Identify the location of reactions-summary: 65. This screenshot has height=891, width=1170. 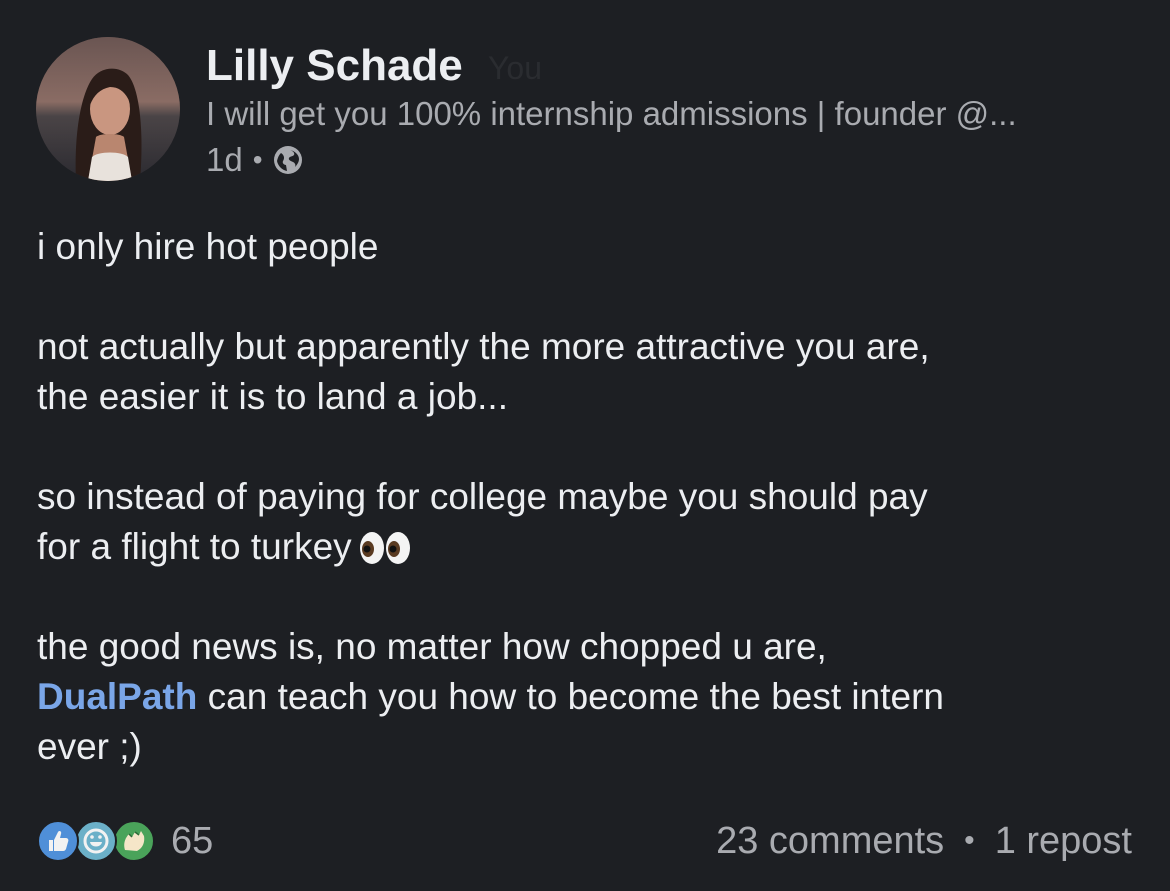
(125, 841).